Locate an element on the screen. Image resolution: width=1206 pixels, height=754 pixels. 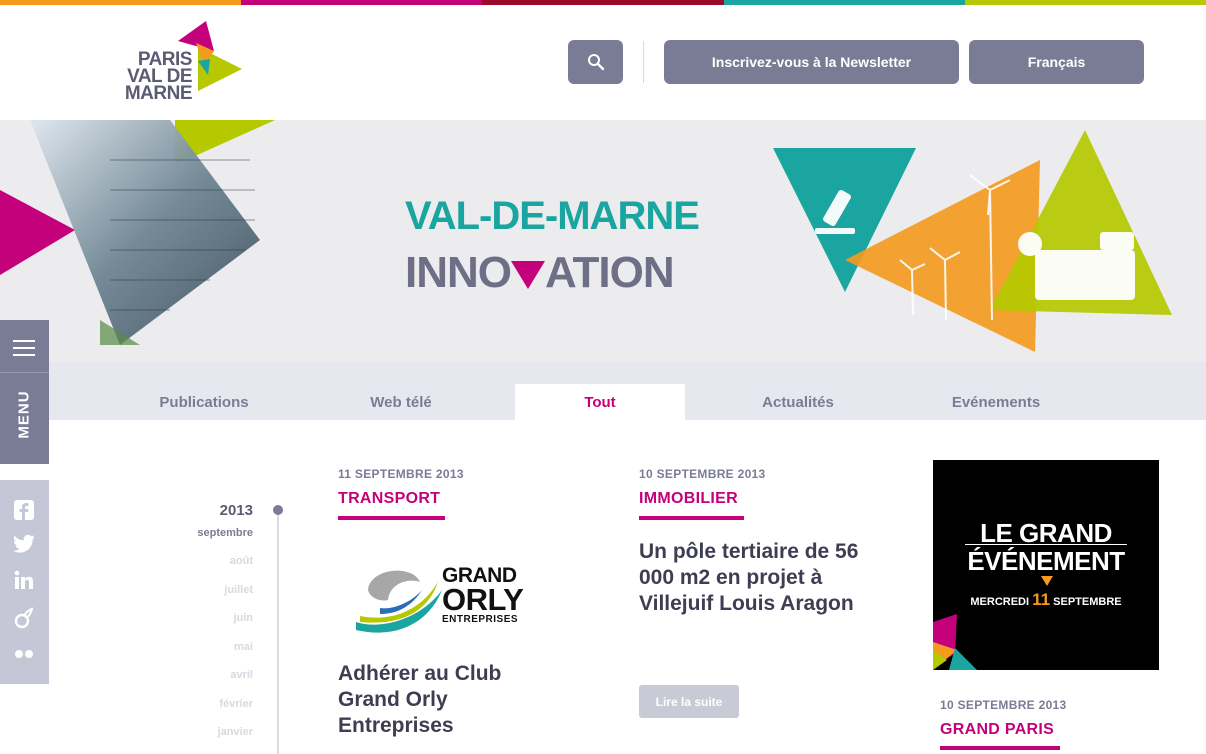
grand-orly-logo: GRAND ORLY ENTREPRISES is located at coordinates (450, 602).